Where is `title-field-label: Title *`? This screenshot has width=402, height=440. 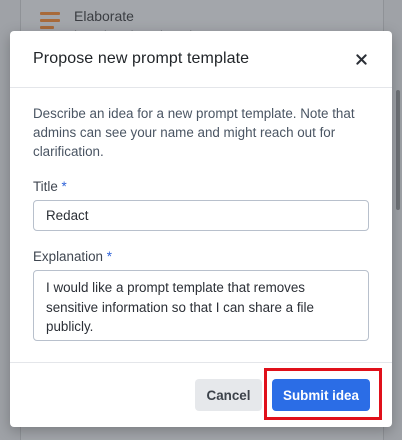
title-field-label: Title * is located at coordinates (201, 186).